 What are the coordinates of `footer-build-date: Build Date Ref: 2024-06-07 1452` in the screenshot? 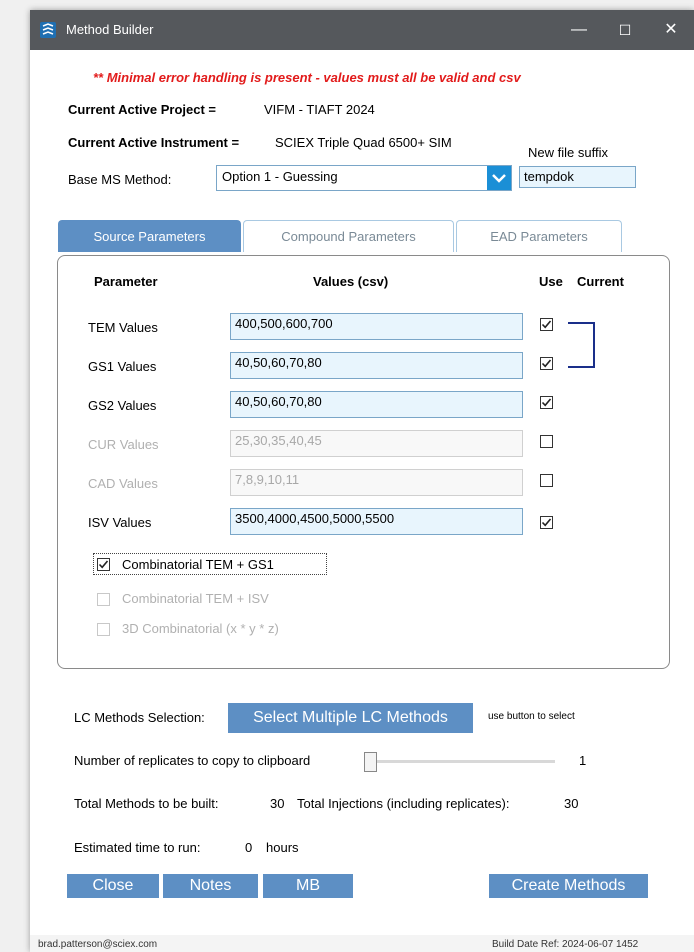 It's located at (565, 944).